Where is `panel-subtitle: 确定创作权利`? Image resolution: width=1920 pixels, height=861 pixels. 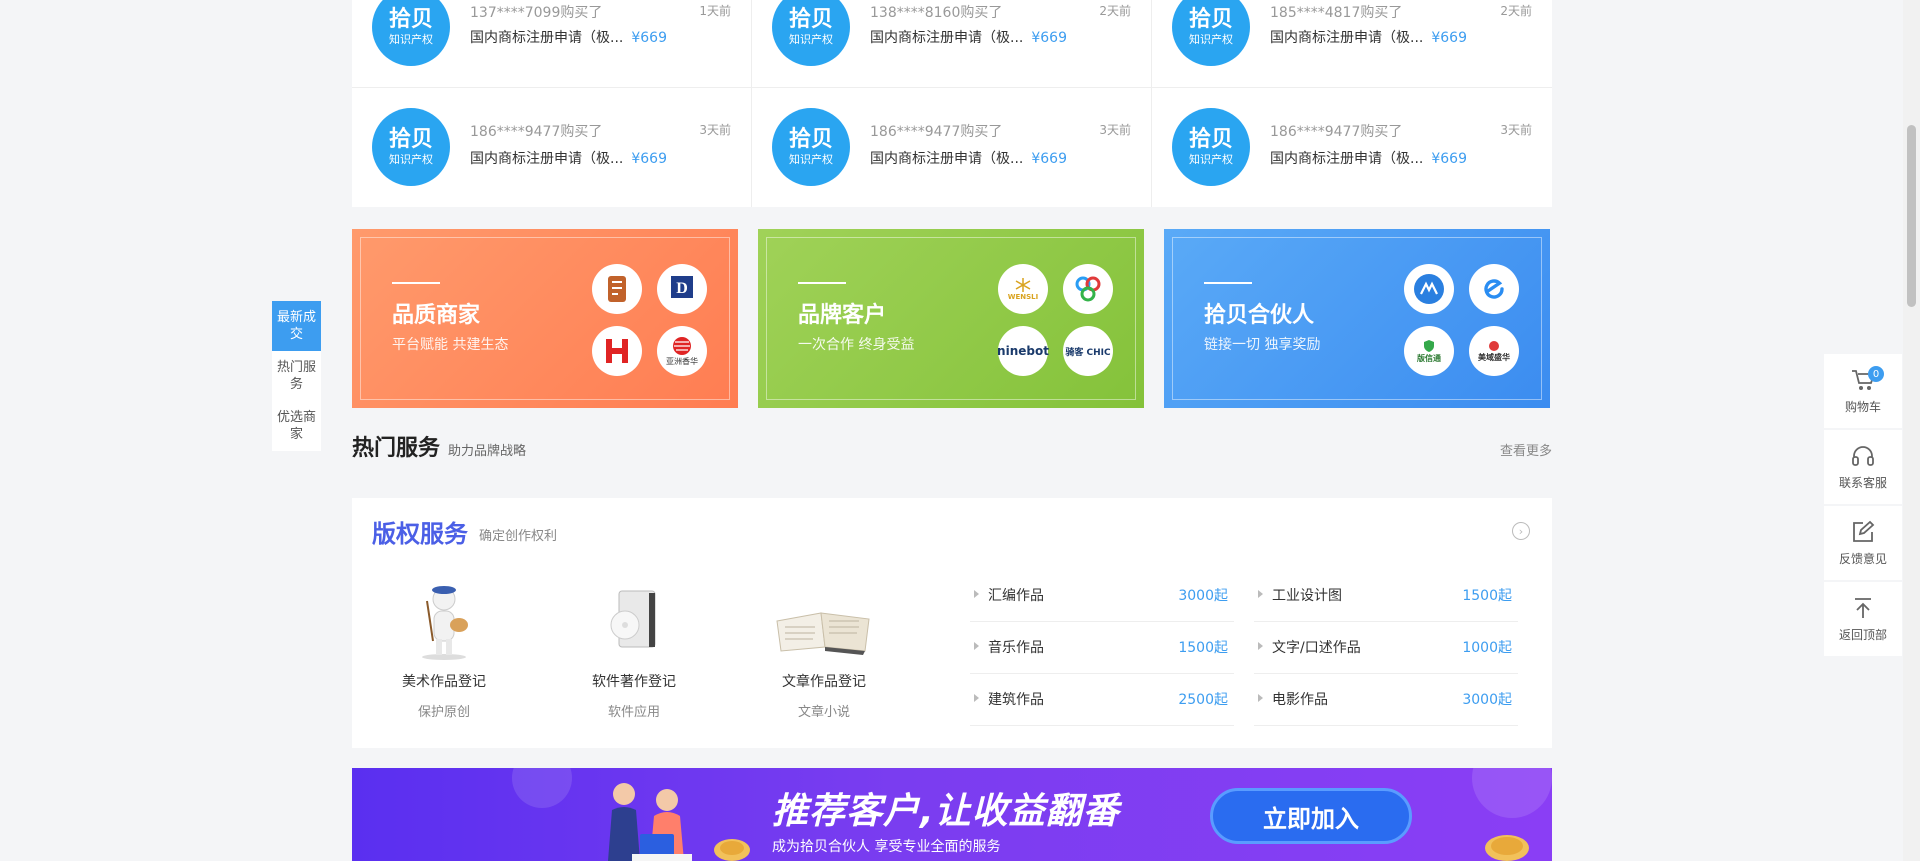 panel-subtitle: 确定创作权利 is located at coordinates (518, 536).